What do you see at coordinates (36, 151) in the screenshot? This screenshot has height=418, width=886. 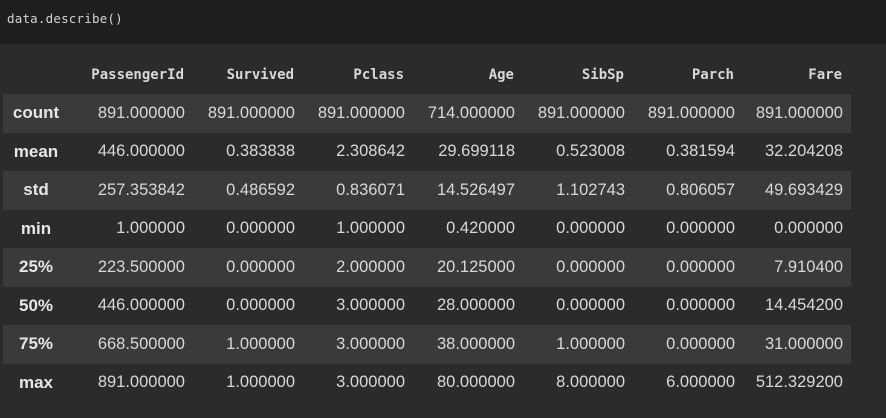 I see `row-index: mean` at bounding box center [36, 151].